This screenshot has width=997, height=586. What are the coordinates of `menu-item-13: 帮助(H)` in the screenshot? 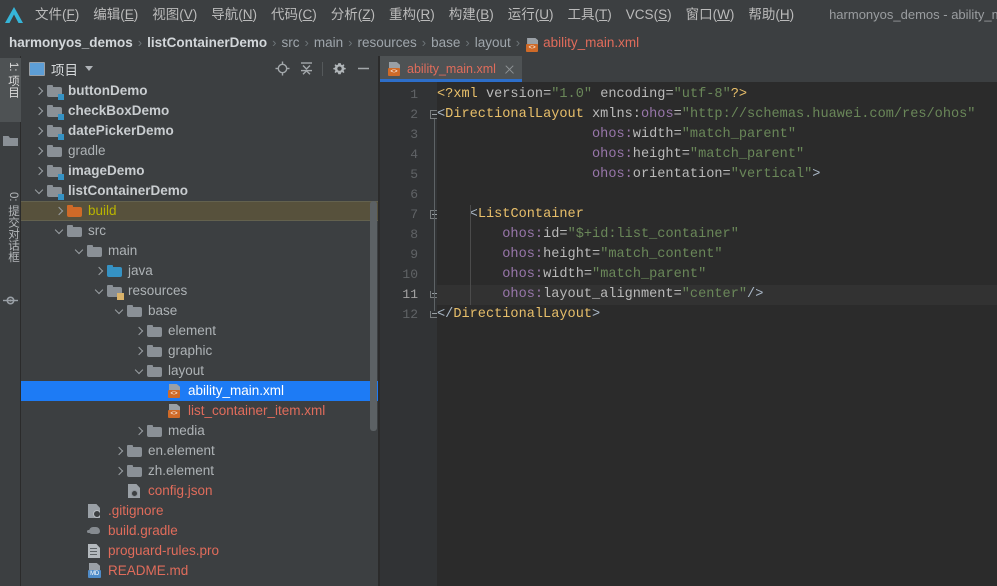 It's located at (771, 14).